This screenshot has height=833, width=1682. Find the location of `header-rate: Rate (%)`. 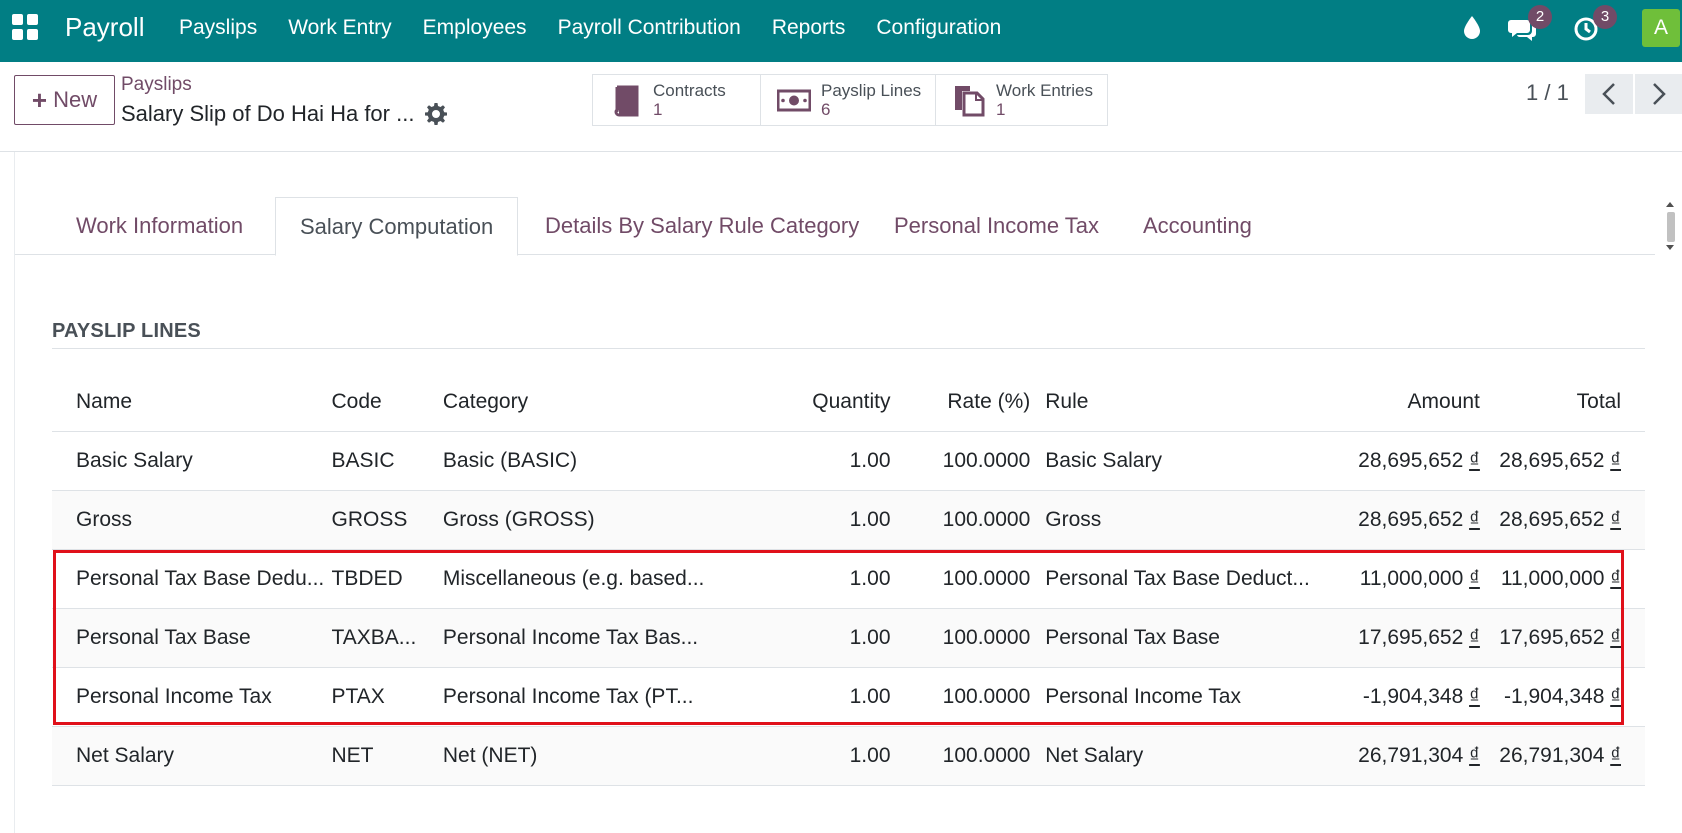

header-rate: Rate (%) is located at coordinates (960, 402).